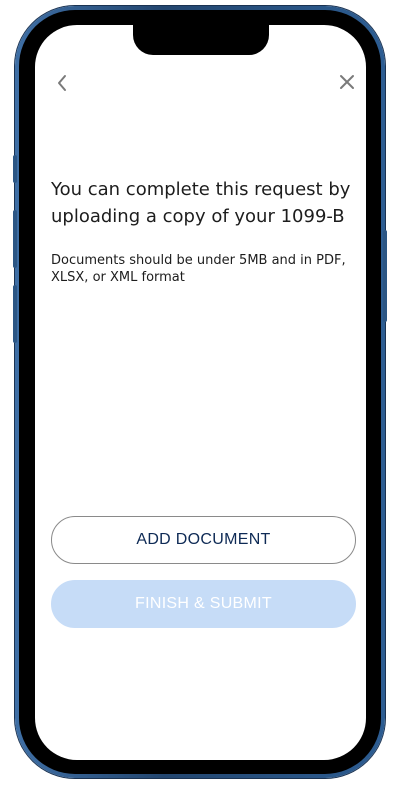  I want to click on volume-down-button, so click(15, 314).